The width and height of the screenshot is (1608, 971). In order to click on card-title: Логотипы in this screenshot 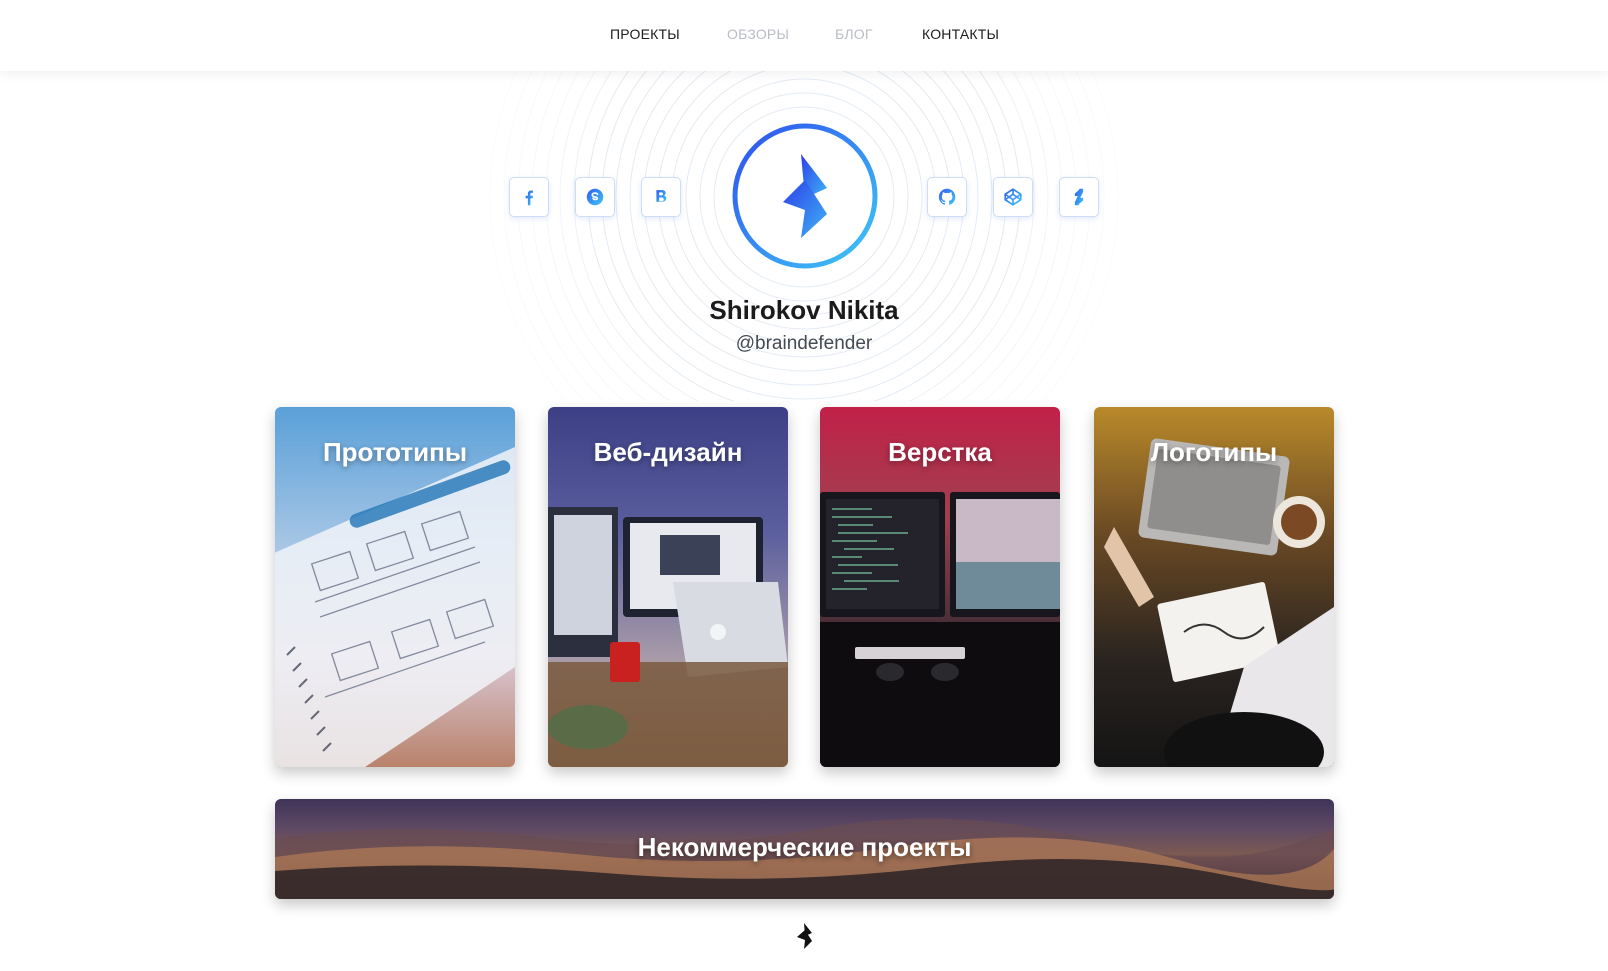, I will do `click(1214, 452)`.